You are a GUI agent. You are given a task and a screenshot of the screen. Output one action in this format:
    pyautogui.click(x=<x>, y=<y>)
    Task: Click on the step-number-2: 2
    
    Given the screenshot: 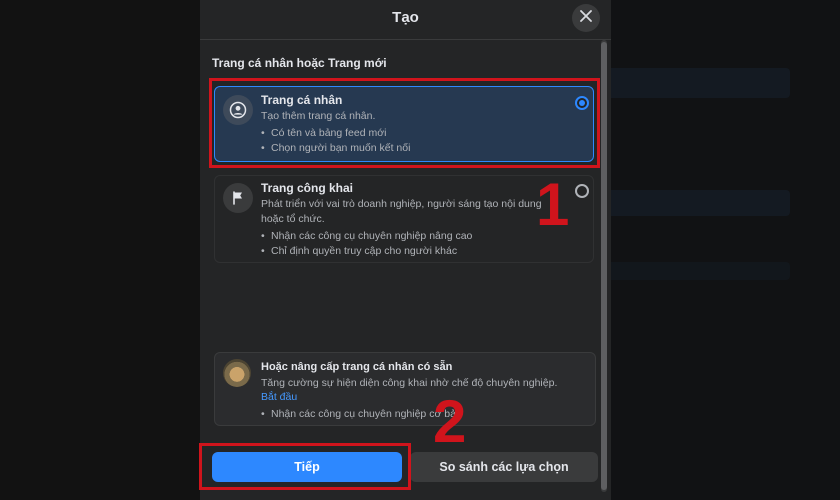 What is the action you would take?
    pyautogui.click(x=450, y=421)
    